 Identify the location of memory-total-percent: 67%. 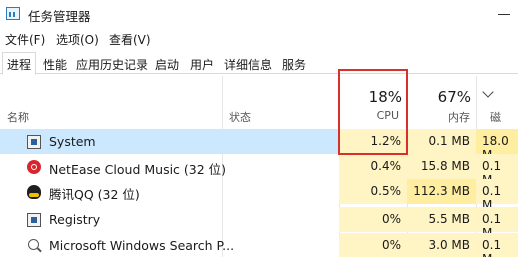
(439, 97).